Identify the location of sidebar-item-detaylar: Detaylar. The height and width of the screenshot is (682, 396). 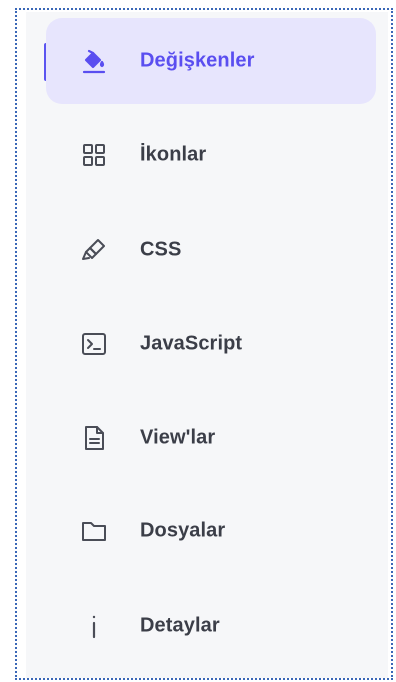
(211, 626).